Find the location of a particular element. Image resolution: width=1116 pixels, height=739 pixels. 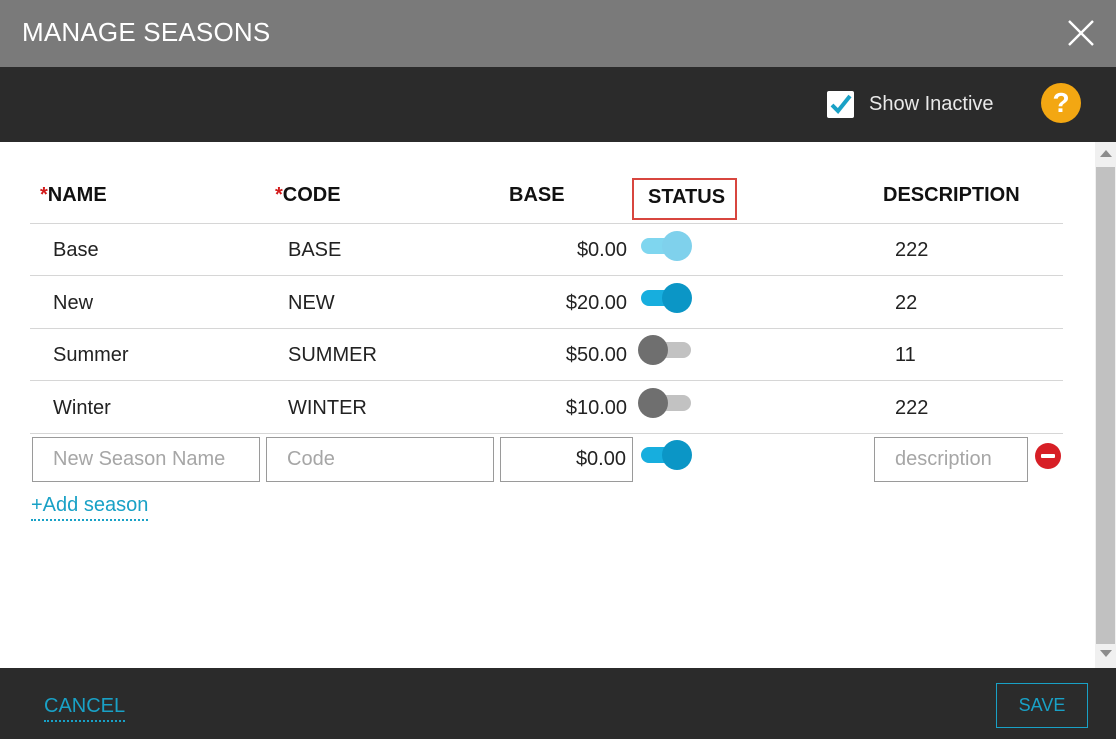

close-icon is located at coordinates (1081, 33).